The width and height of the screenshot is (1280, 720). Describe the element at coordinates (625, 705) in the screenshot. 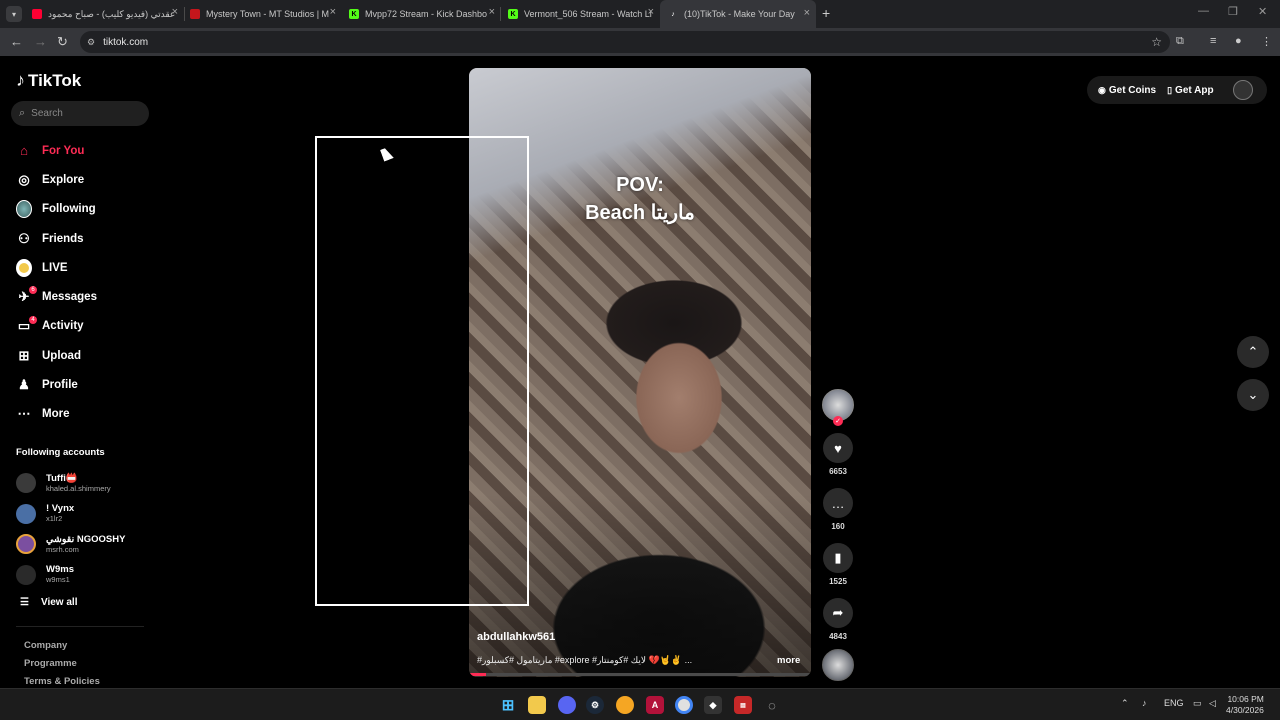

I see `app-icon` at that location.